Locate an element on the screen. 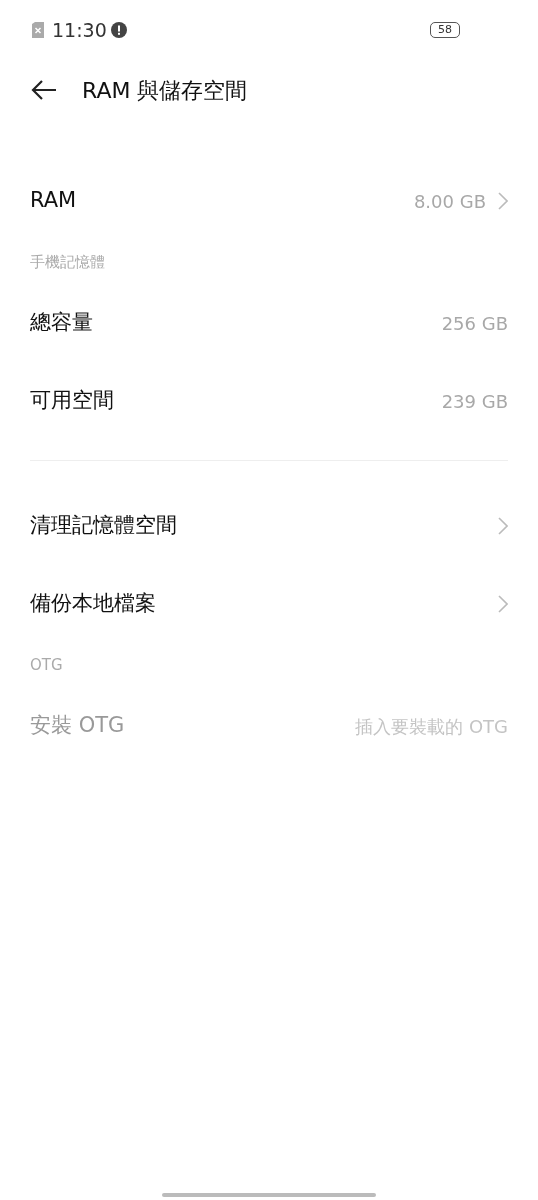 The image size is (538, 1200). back-button is located at coordinates (44, 90).